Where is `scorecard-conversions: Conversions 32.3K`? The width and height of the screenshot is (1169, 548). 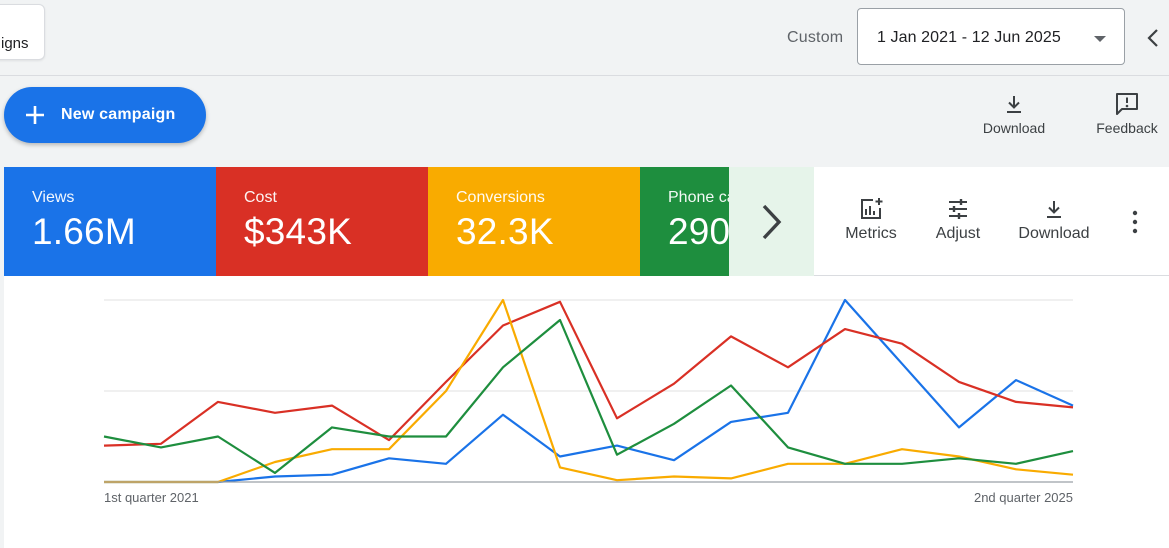
scorecard-conversions: Conversions 32.3K is located at coordinates (534, 221).